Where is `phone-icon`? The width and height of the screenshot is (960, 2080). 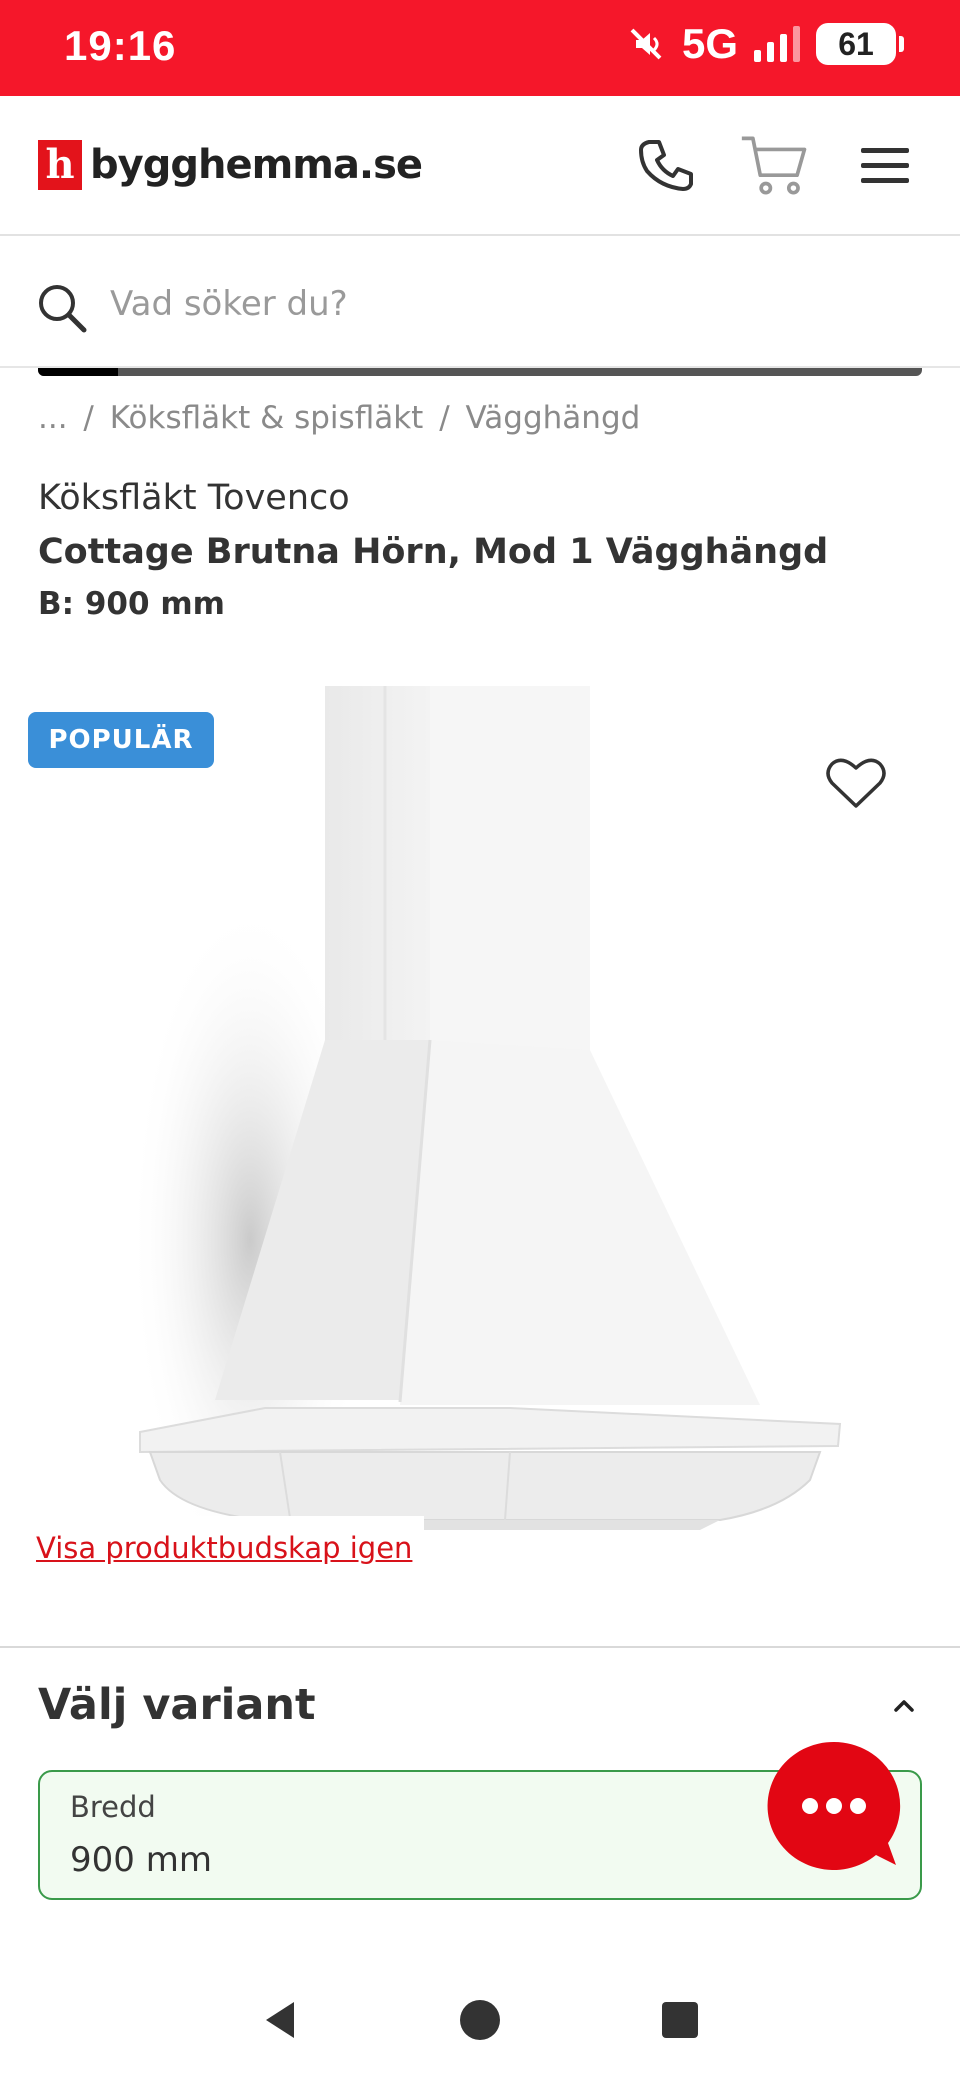
phone-icon is located at coordinates (666, 165).